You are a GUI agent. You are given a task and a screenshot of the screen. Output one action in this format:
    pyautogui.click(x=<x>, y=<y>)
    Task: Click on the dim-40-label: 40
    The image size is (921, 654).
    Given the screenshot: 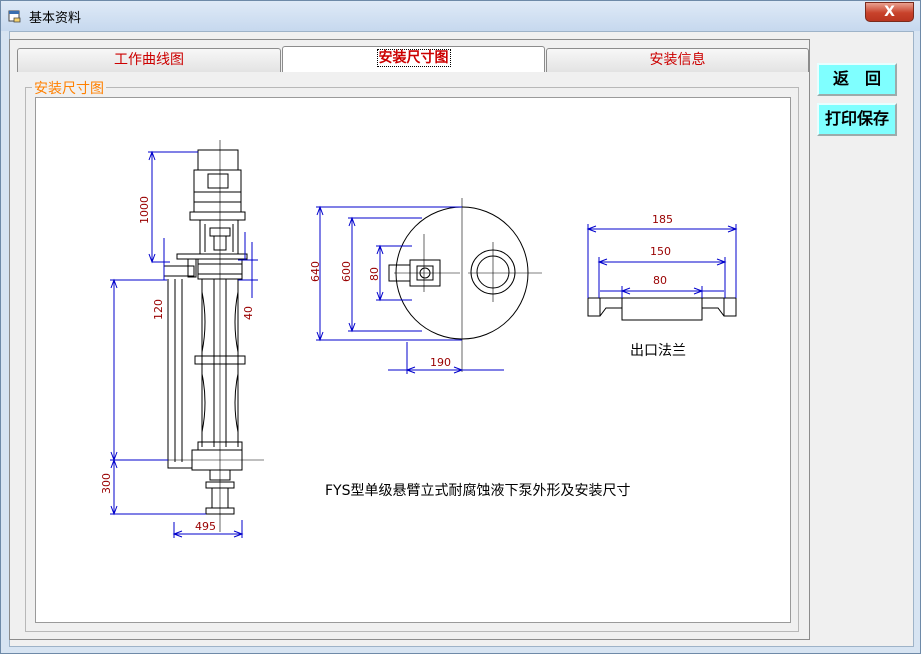 What is the action you would take?
    pyautogui.click(x=248, y=313)
    